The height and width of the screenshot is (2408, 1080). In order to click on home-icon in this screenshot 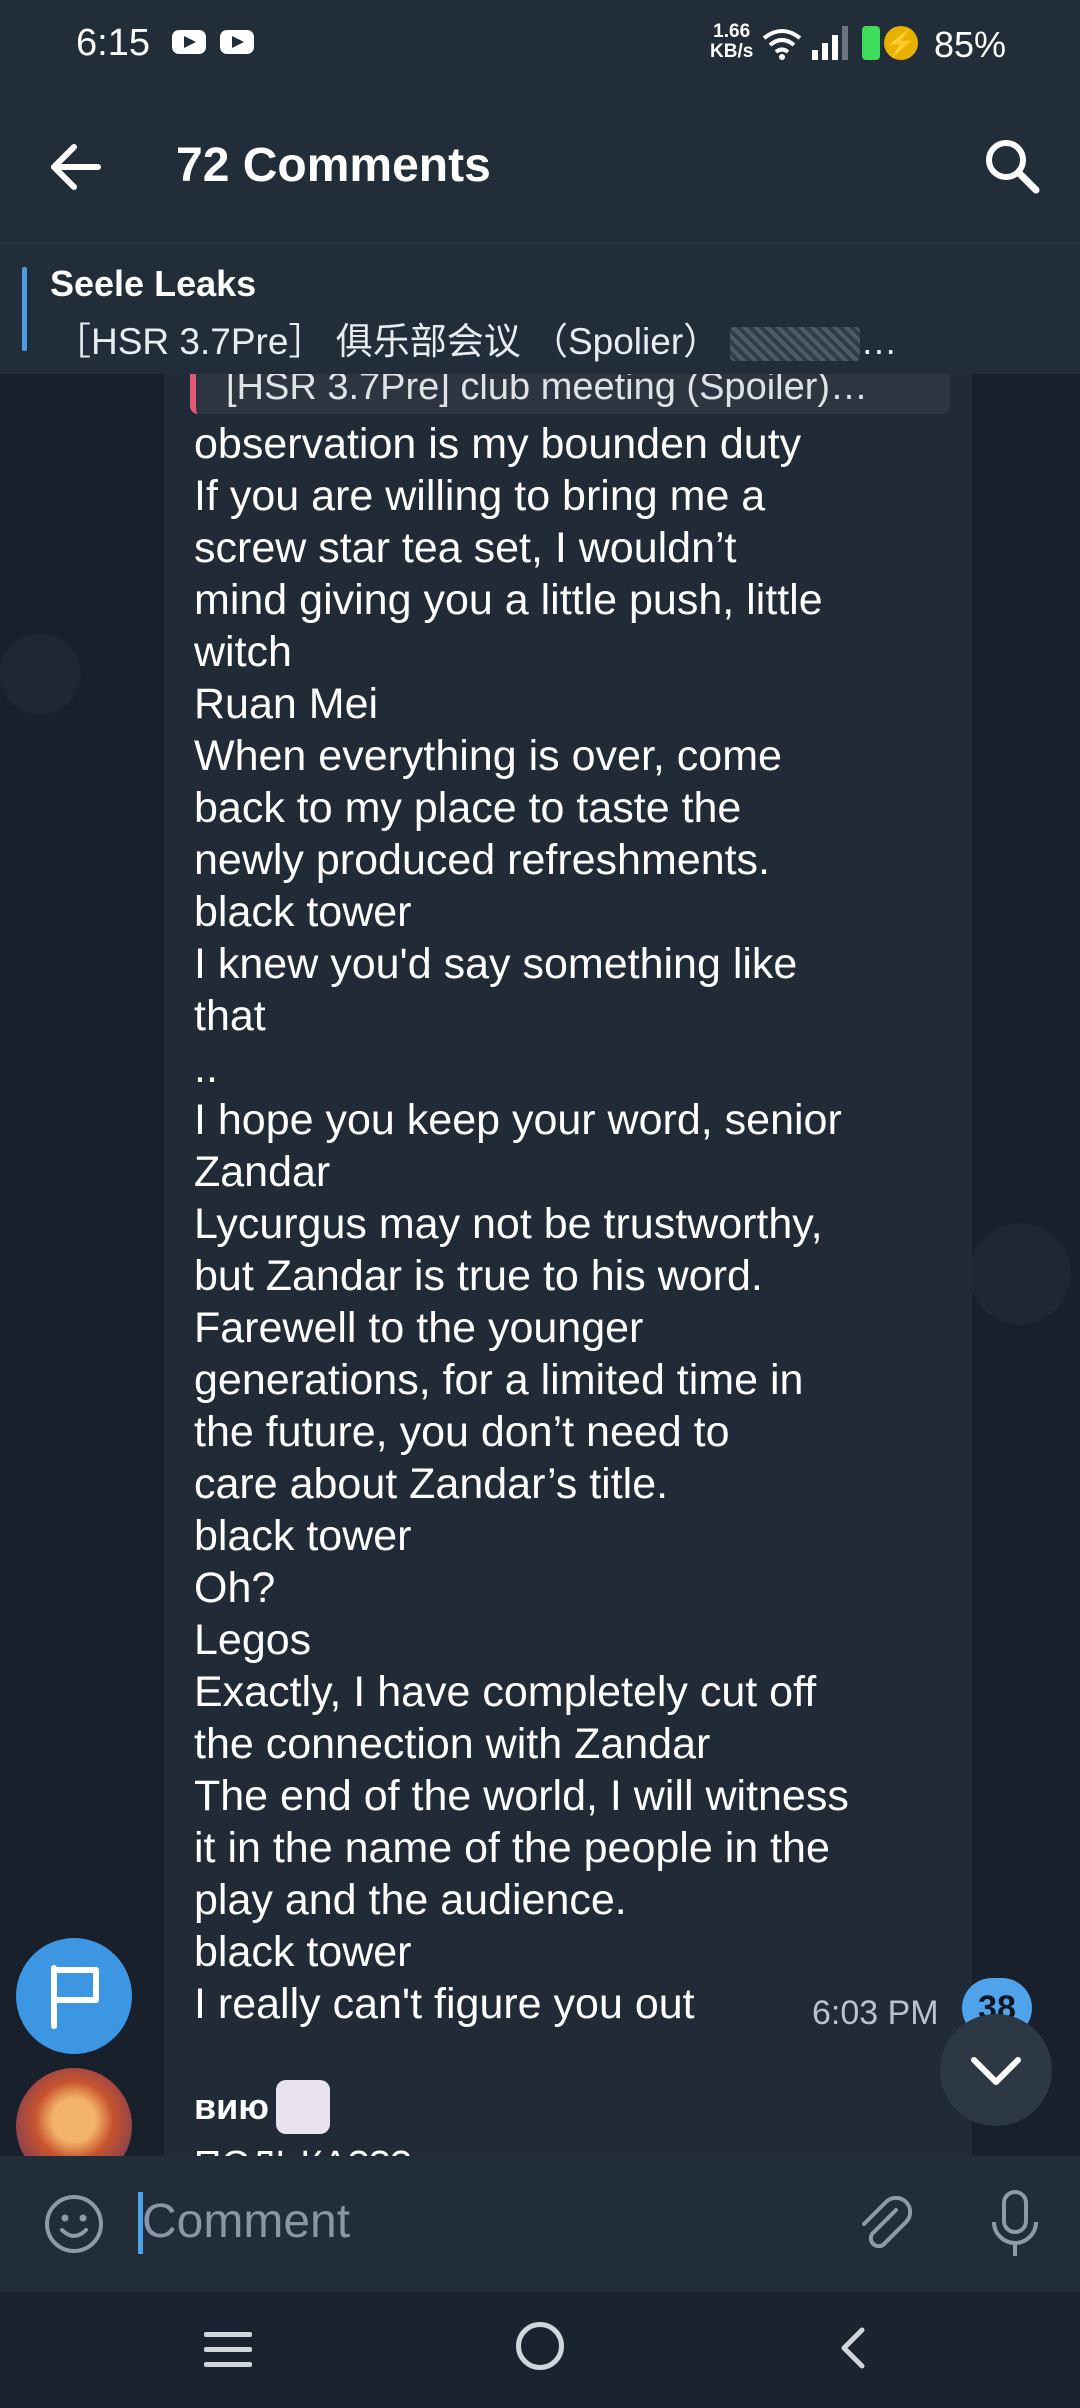, I will do `click(540, 2346)`.